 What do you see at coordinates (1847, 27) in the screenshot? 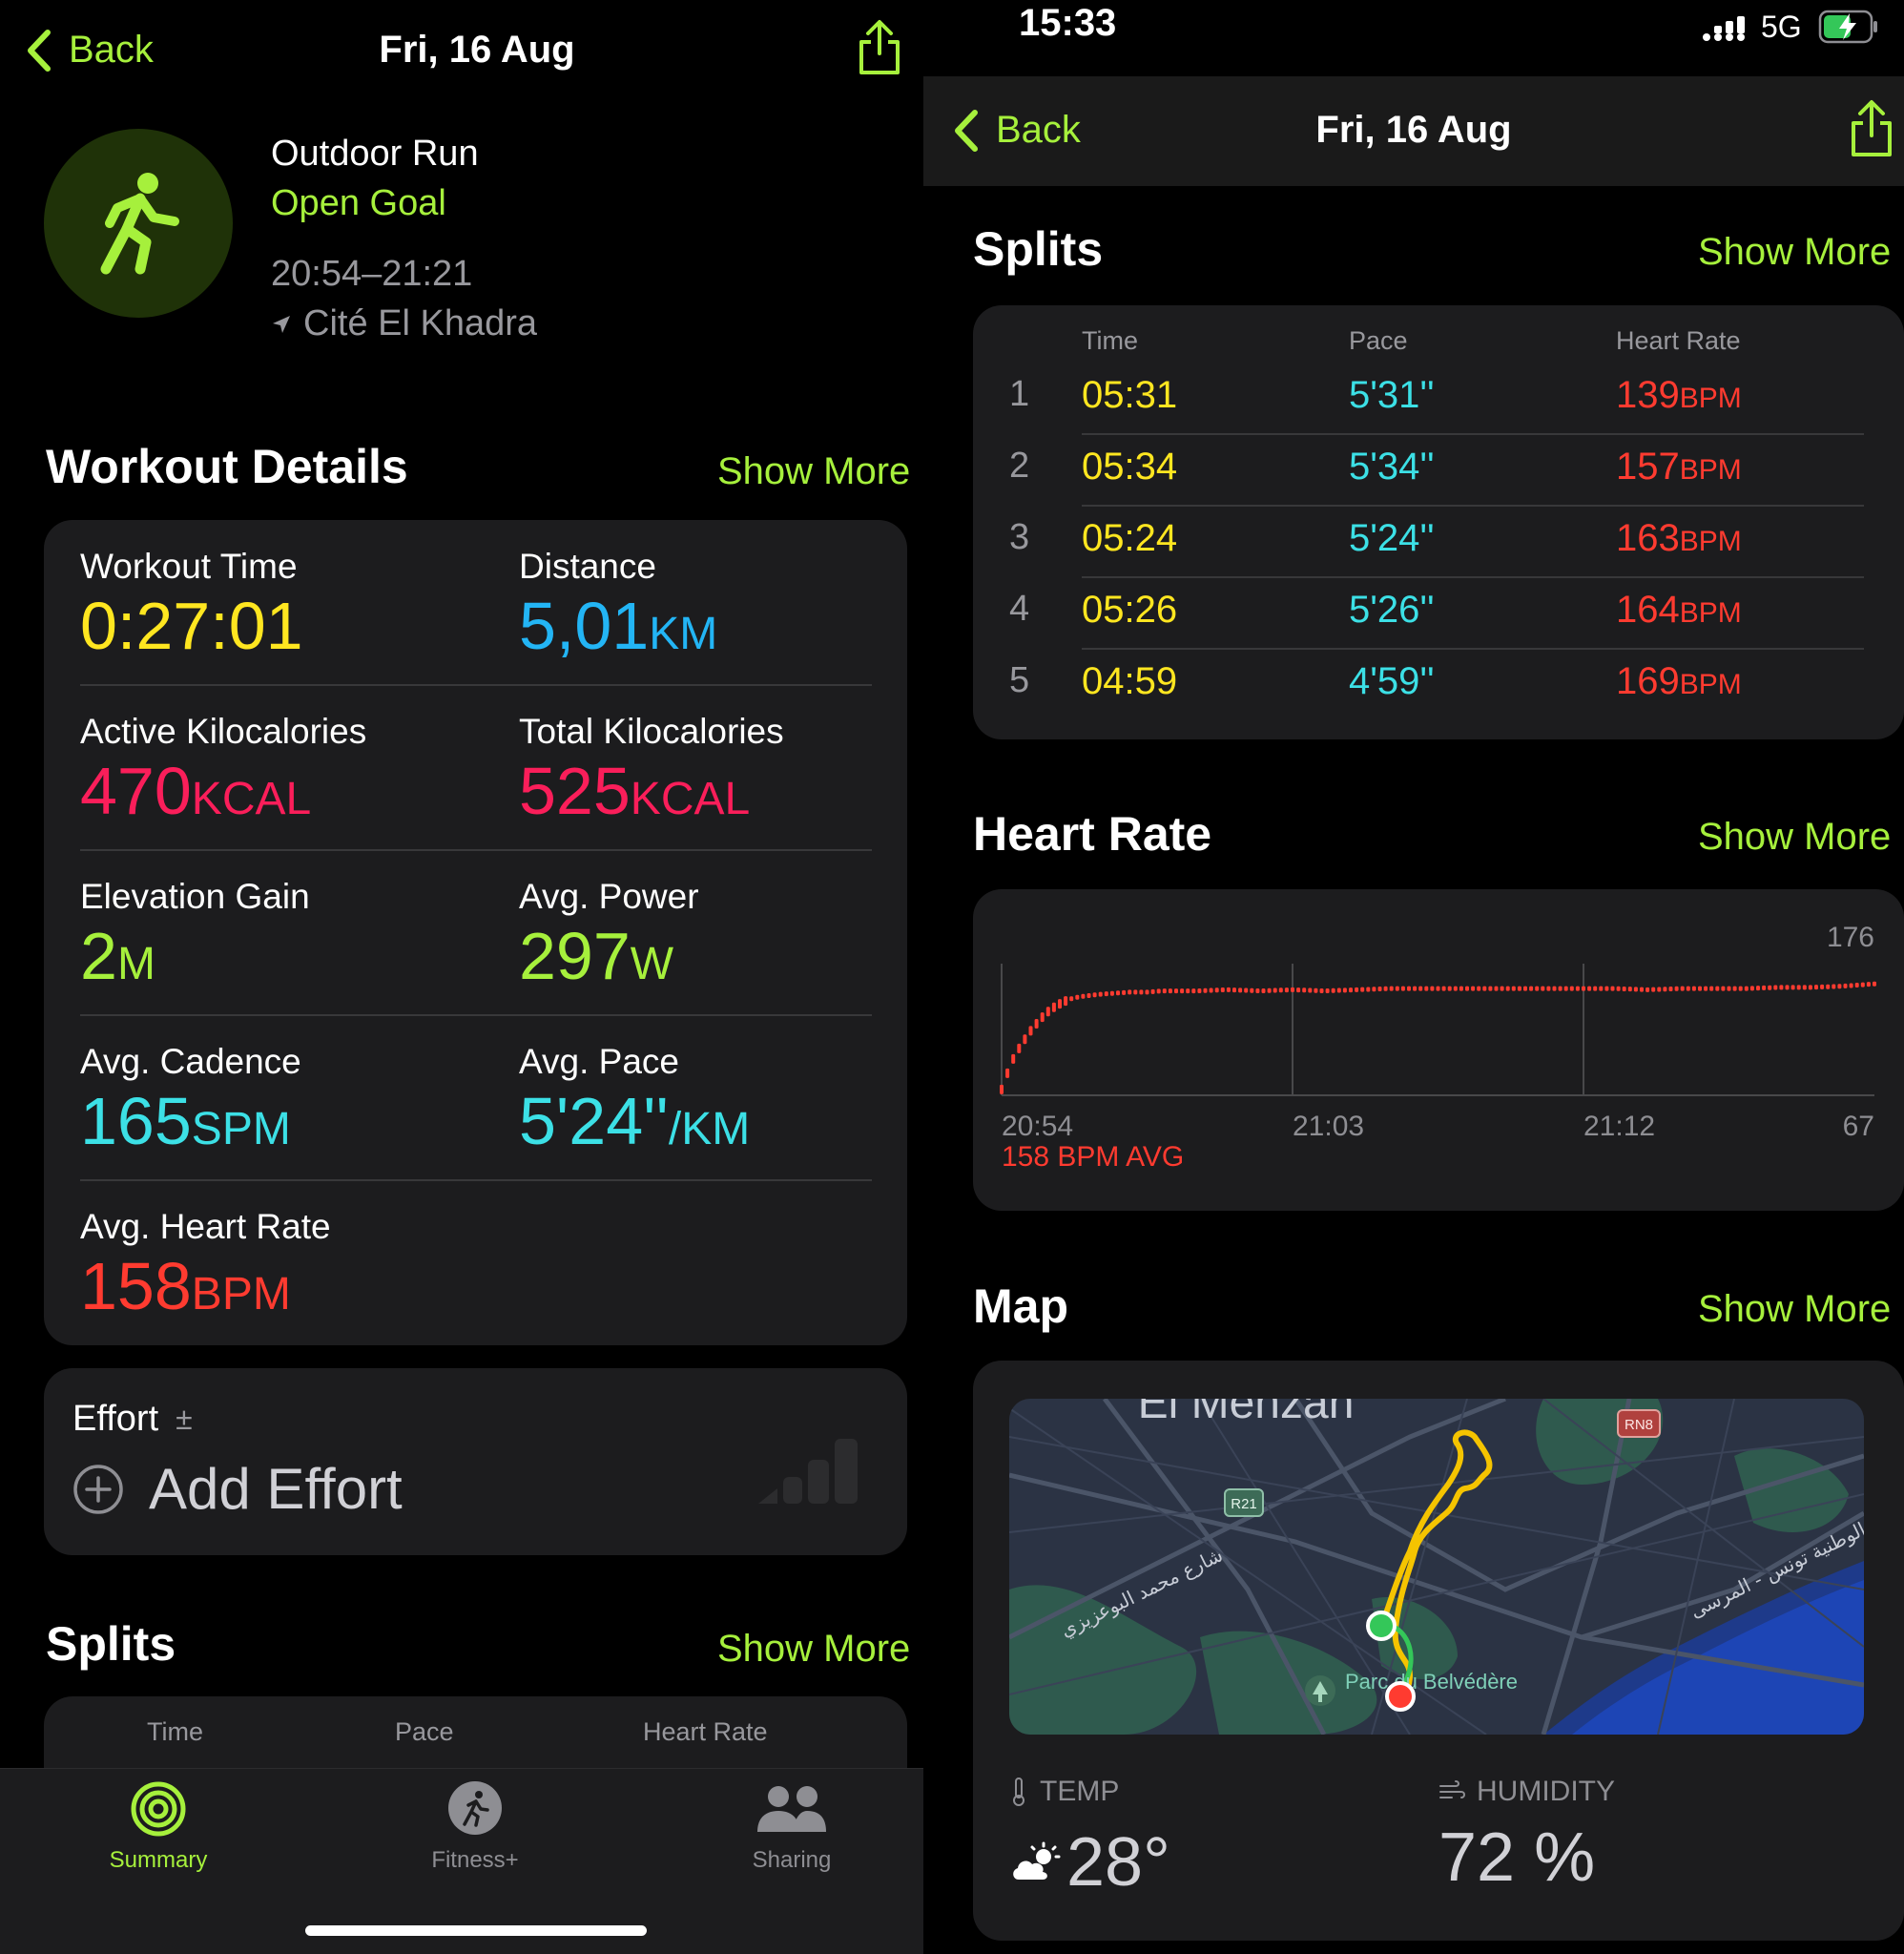
I see `battery-charging-icon` at bounding box center [1847, 27].